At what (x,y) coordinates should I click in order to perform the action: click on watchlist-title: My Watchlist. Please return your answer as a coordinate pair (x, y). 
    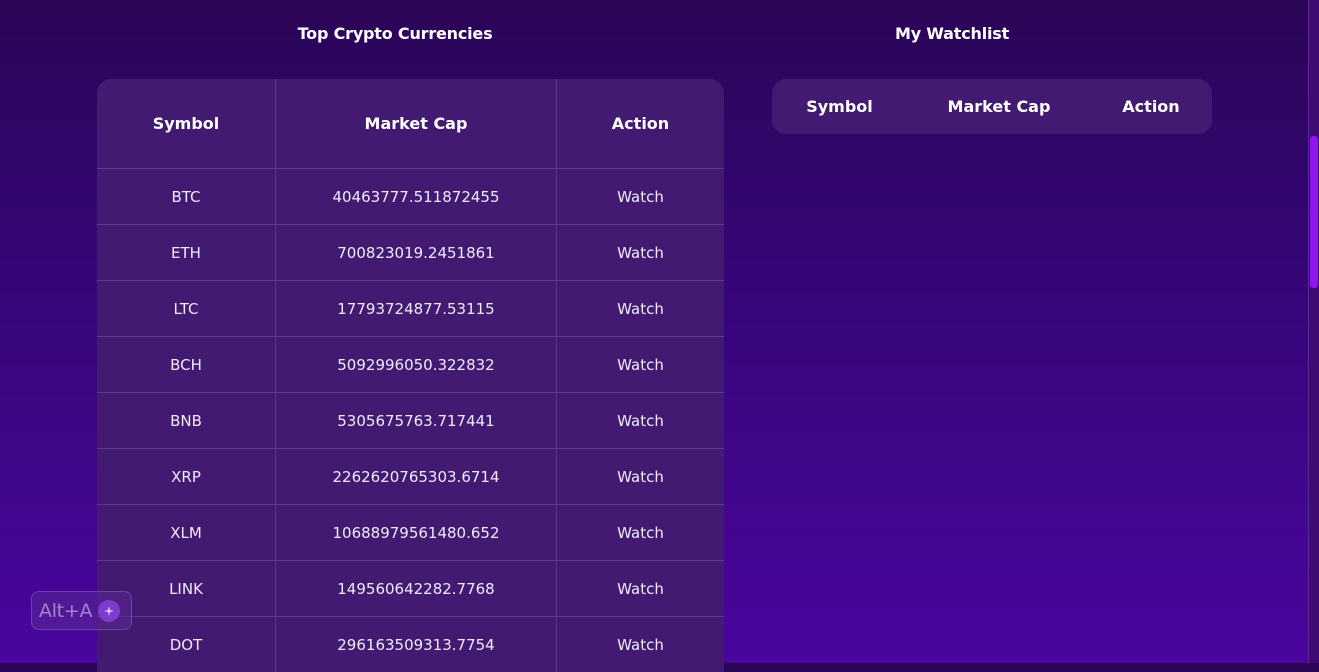
    Looking at the image, I should click on (952, 33).